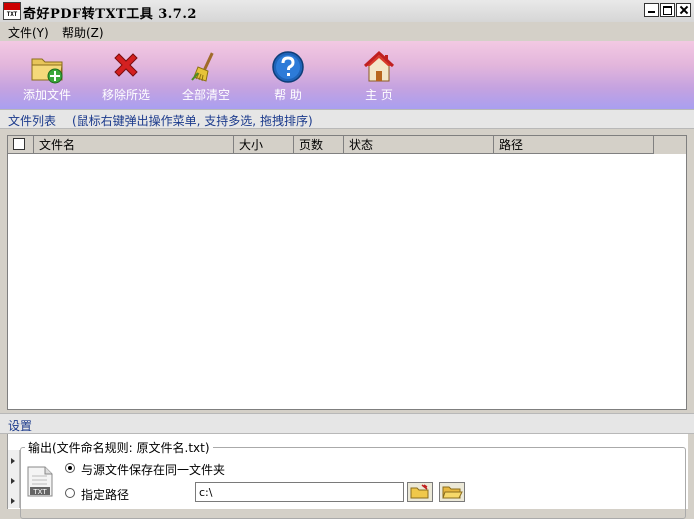 The height and width of the screenshot is (519, 694). Describe the element at coordinates (347, 11) in the screenshot. I see `title-bar: TXT 奇好PDF转TXT工具 3.7.2` at that location.